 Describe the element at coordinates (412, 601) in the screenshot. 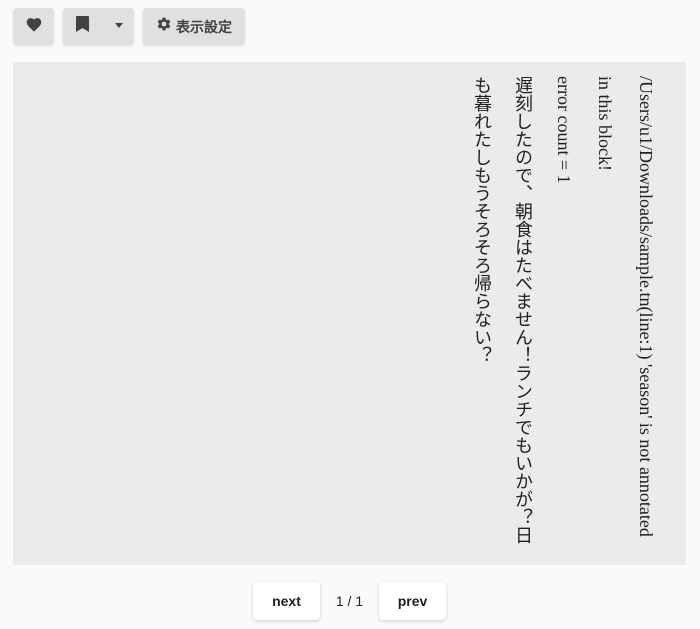

I see `prev-button: prev` at that location.